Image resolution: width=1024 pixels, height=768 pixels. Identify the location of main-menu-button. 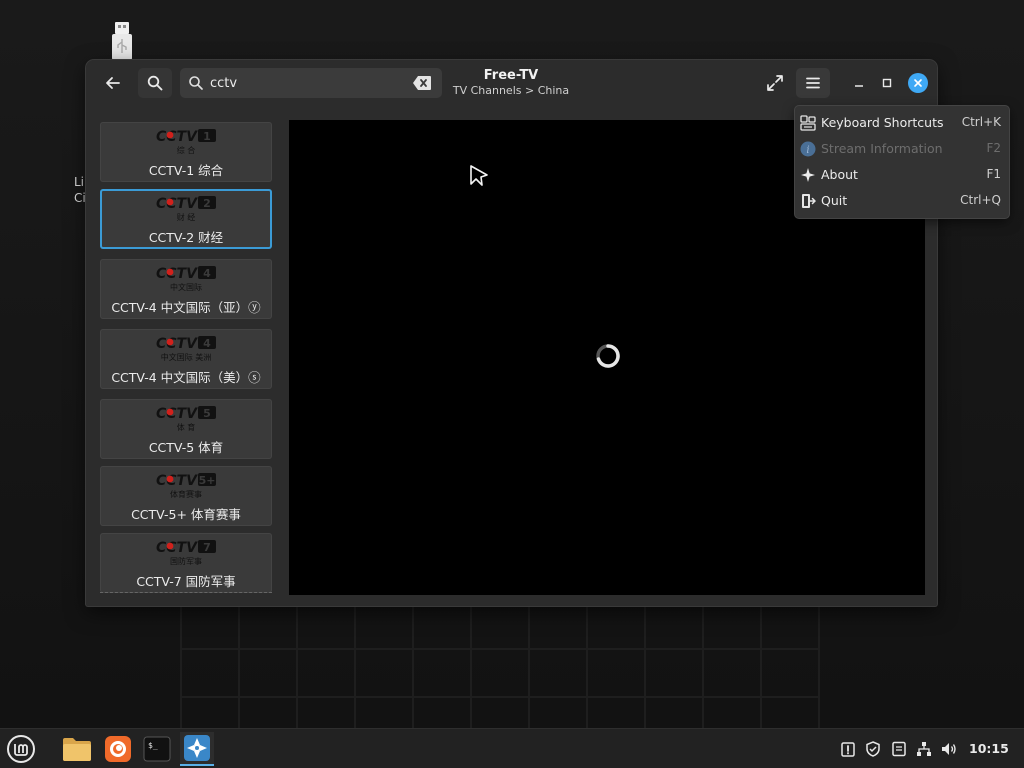
(813, 83).